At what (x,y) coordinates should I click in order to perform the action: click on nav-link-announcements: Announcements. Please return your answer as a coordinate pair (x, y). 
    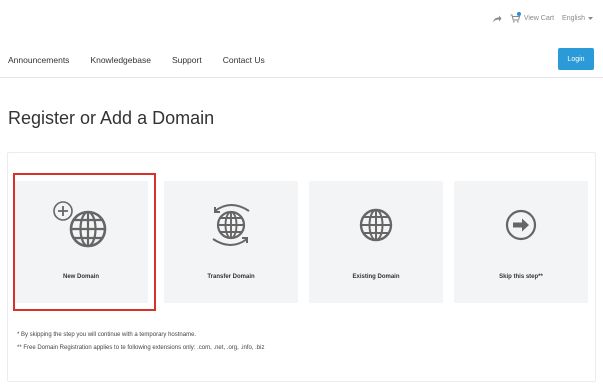
    Looking at the image, I should click on (38, 60).